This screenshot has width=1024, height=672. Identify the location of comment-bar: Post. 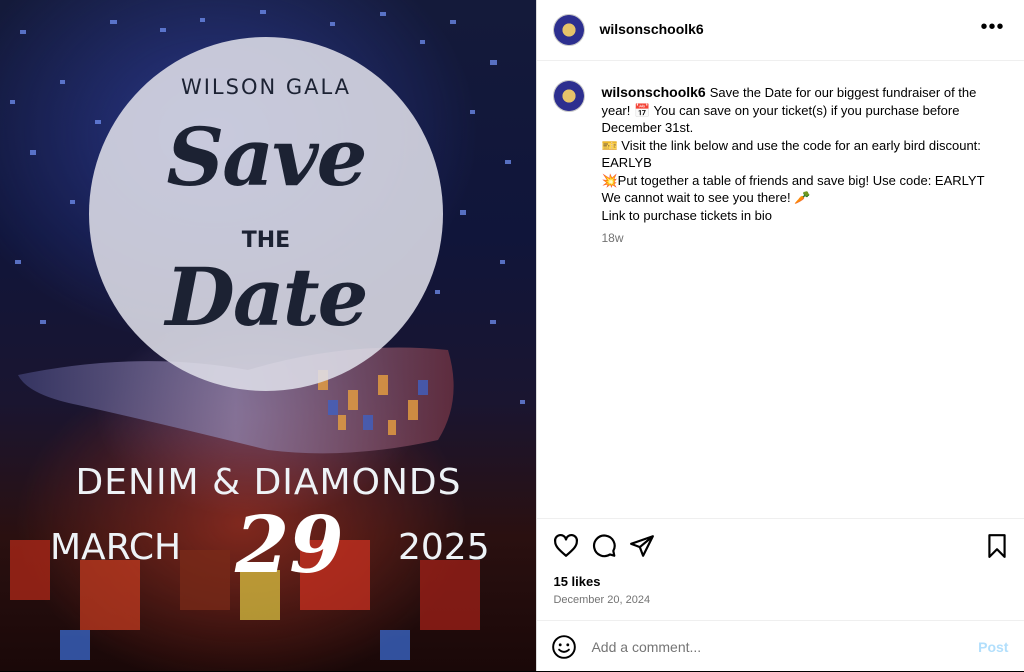
(780, 646).